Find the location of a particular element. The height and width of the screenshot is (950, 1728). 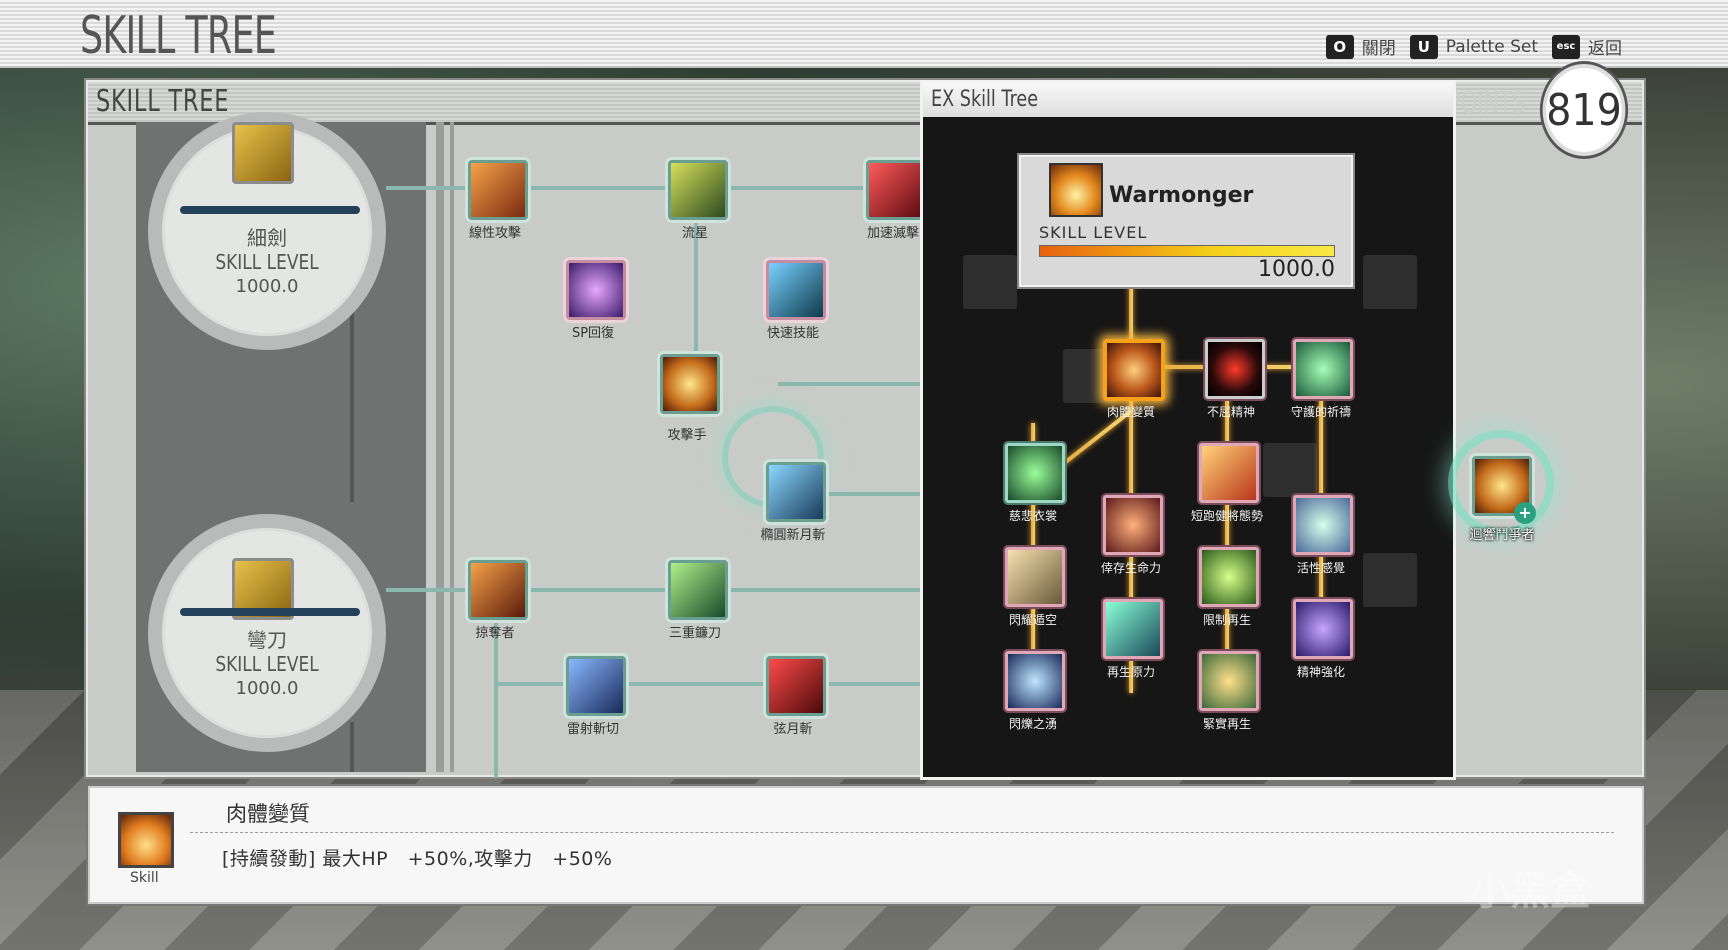

ex-node-label: 不屈精神 is located at coordinates (1230, 412).